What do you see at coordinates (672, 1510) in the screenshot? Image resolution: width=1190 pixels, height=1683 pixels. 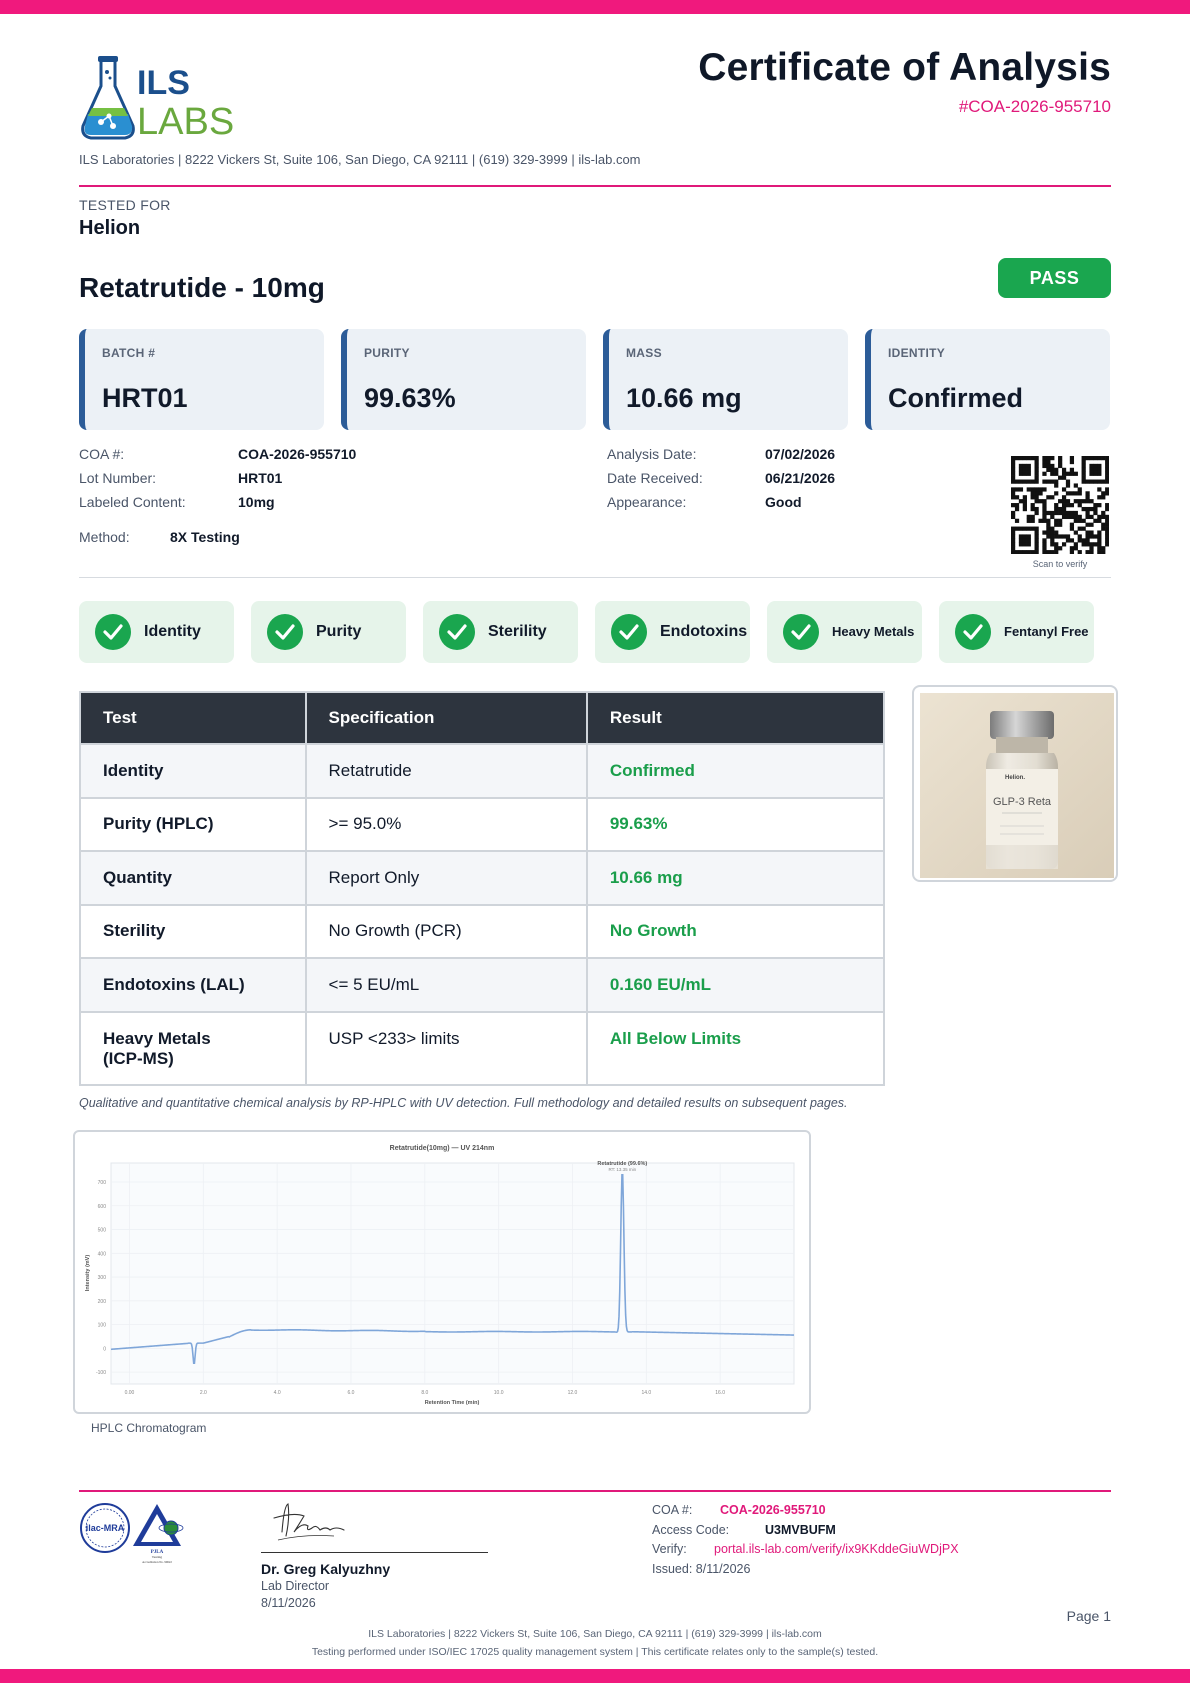 I see `verify-coa-label: COA #:` at bounding box center [672, 1510].